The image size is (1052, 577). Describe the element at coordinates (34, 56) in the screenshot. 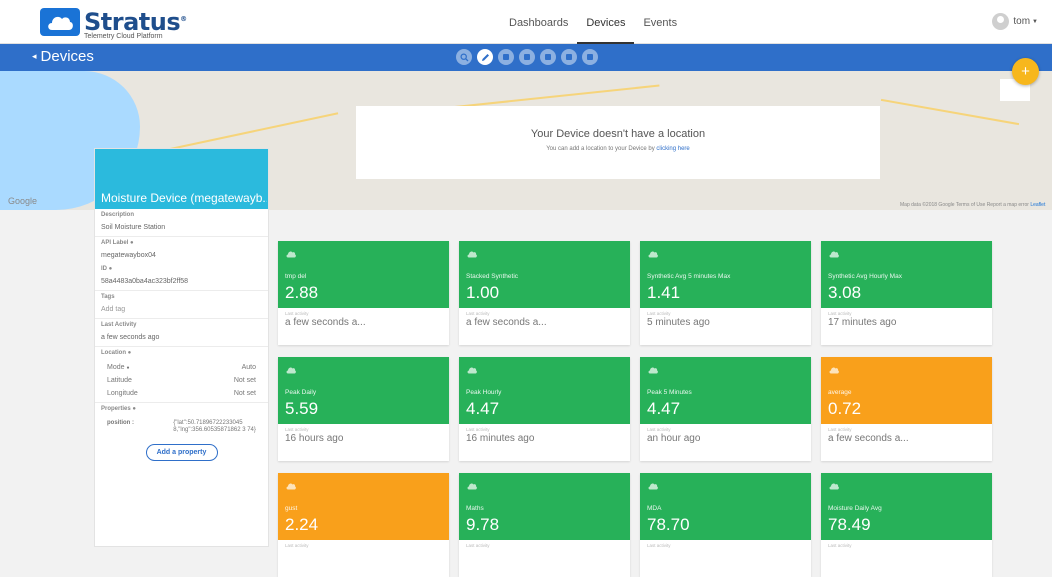

I see `back-arrow-icon: ◂` at that location.